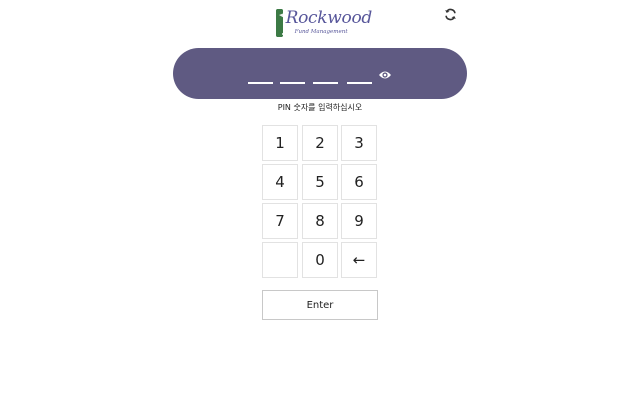  What do you see at coordinates (320, 305) in the screenshot?
I see `enter-button: Enter` at bounding box center [320, 305].